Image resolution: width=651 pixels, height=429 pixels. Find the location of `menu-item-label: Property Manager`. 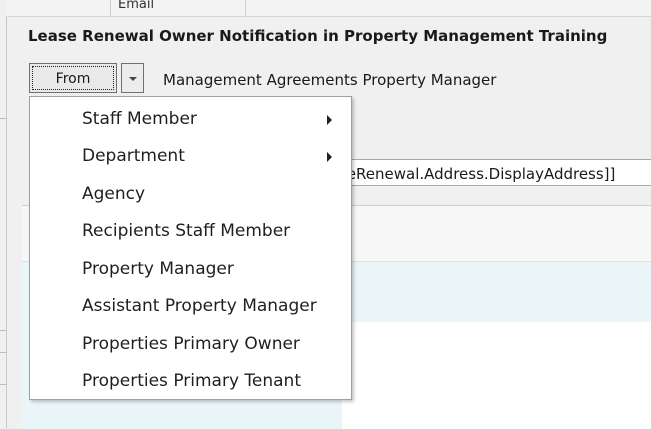

menu-item-label: Property Manager is located at coordinates (158, 269).